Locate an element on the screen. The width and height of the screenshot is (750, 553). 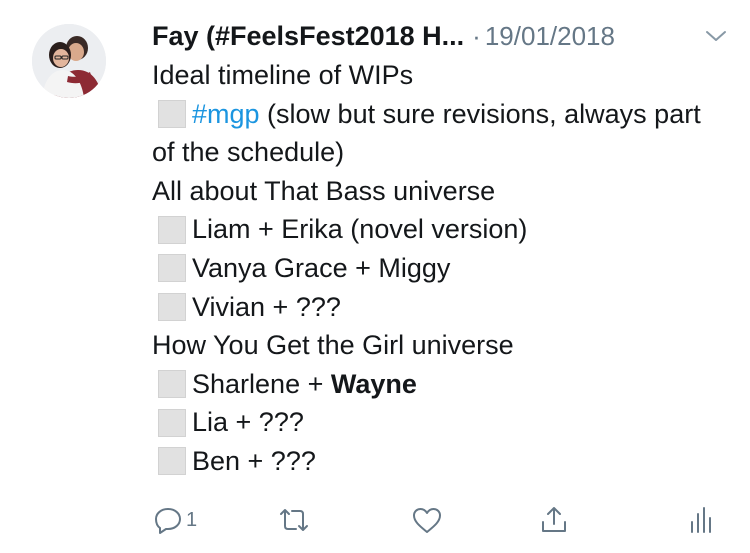
line-text: Vanya Grace + Miggy is located at coordinates (321, 267).